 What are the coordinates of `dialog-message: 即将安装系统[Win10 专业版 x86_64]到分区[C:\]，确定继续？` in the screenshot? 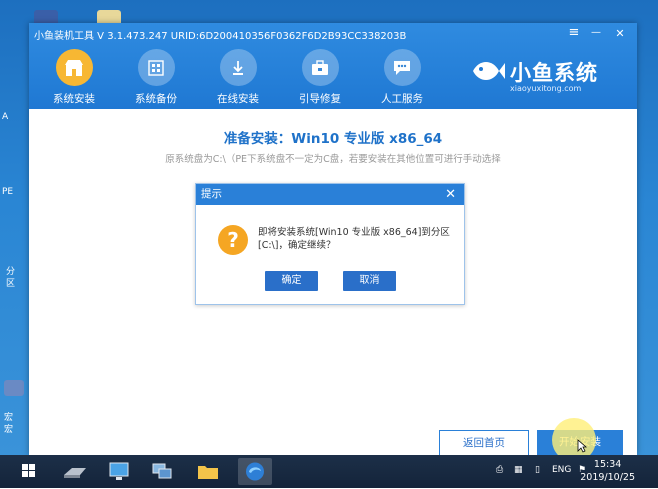 It's located at (354, 239).